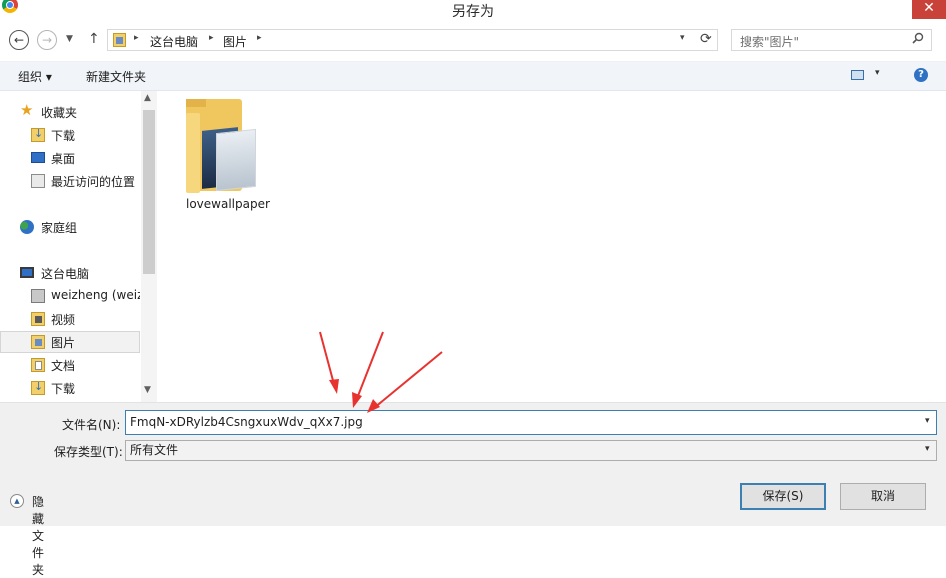 This screenshot has height=578, width=946. Describe the element at coordinates (877, 73) in the screenshot. I see `view-options-dropdown: ▾` at that location.